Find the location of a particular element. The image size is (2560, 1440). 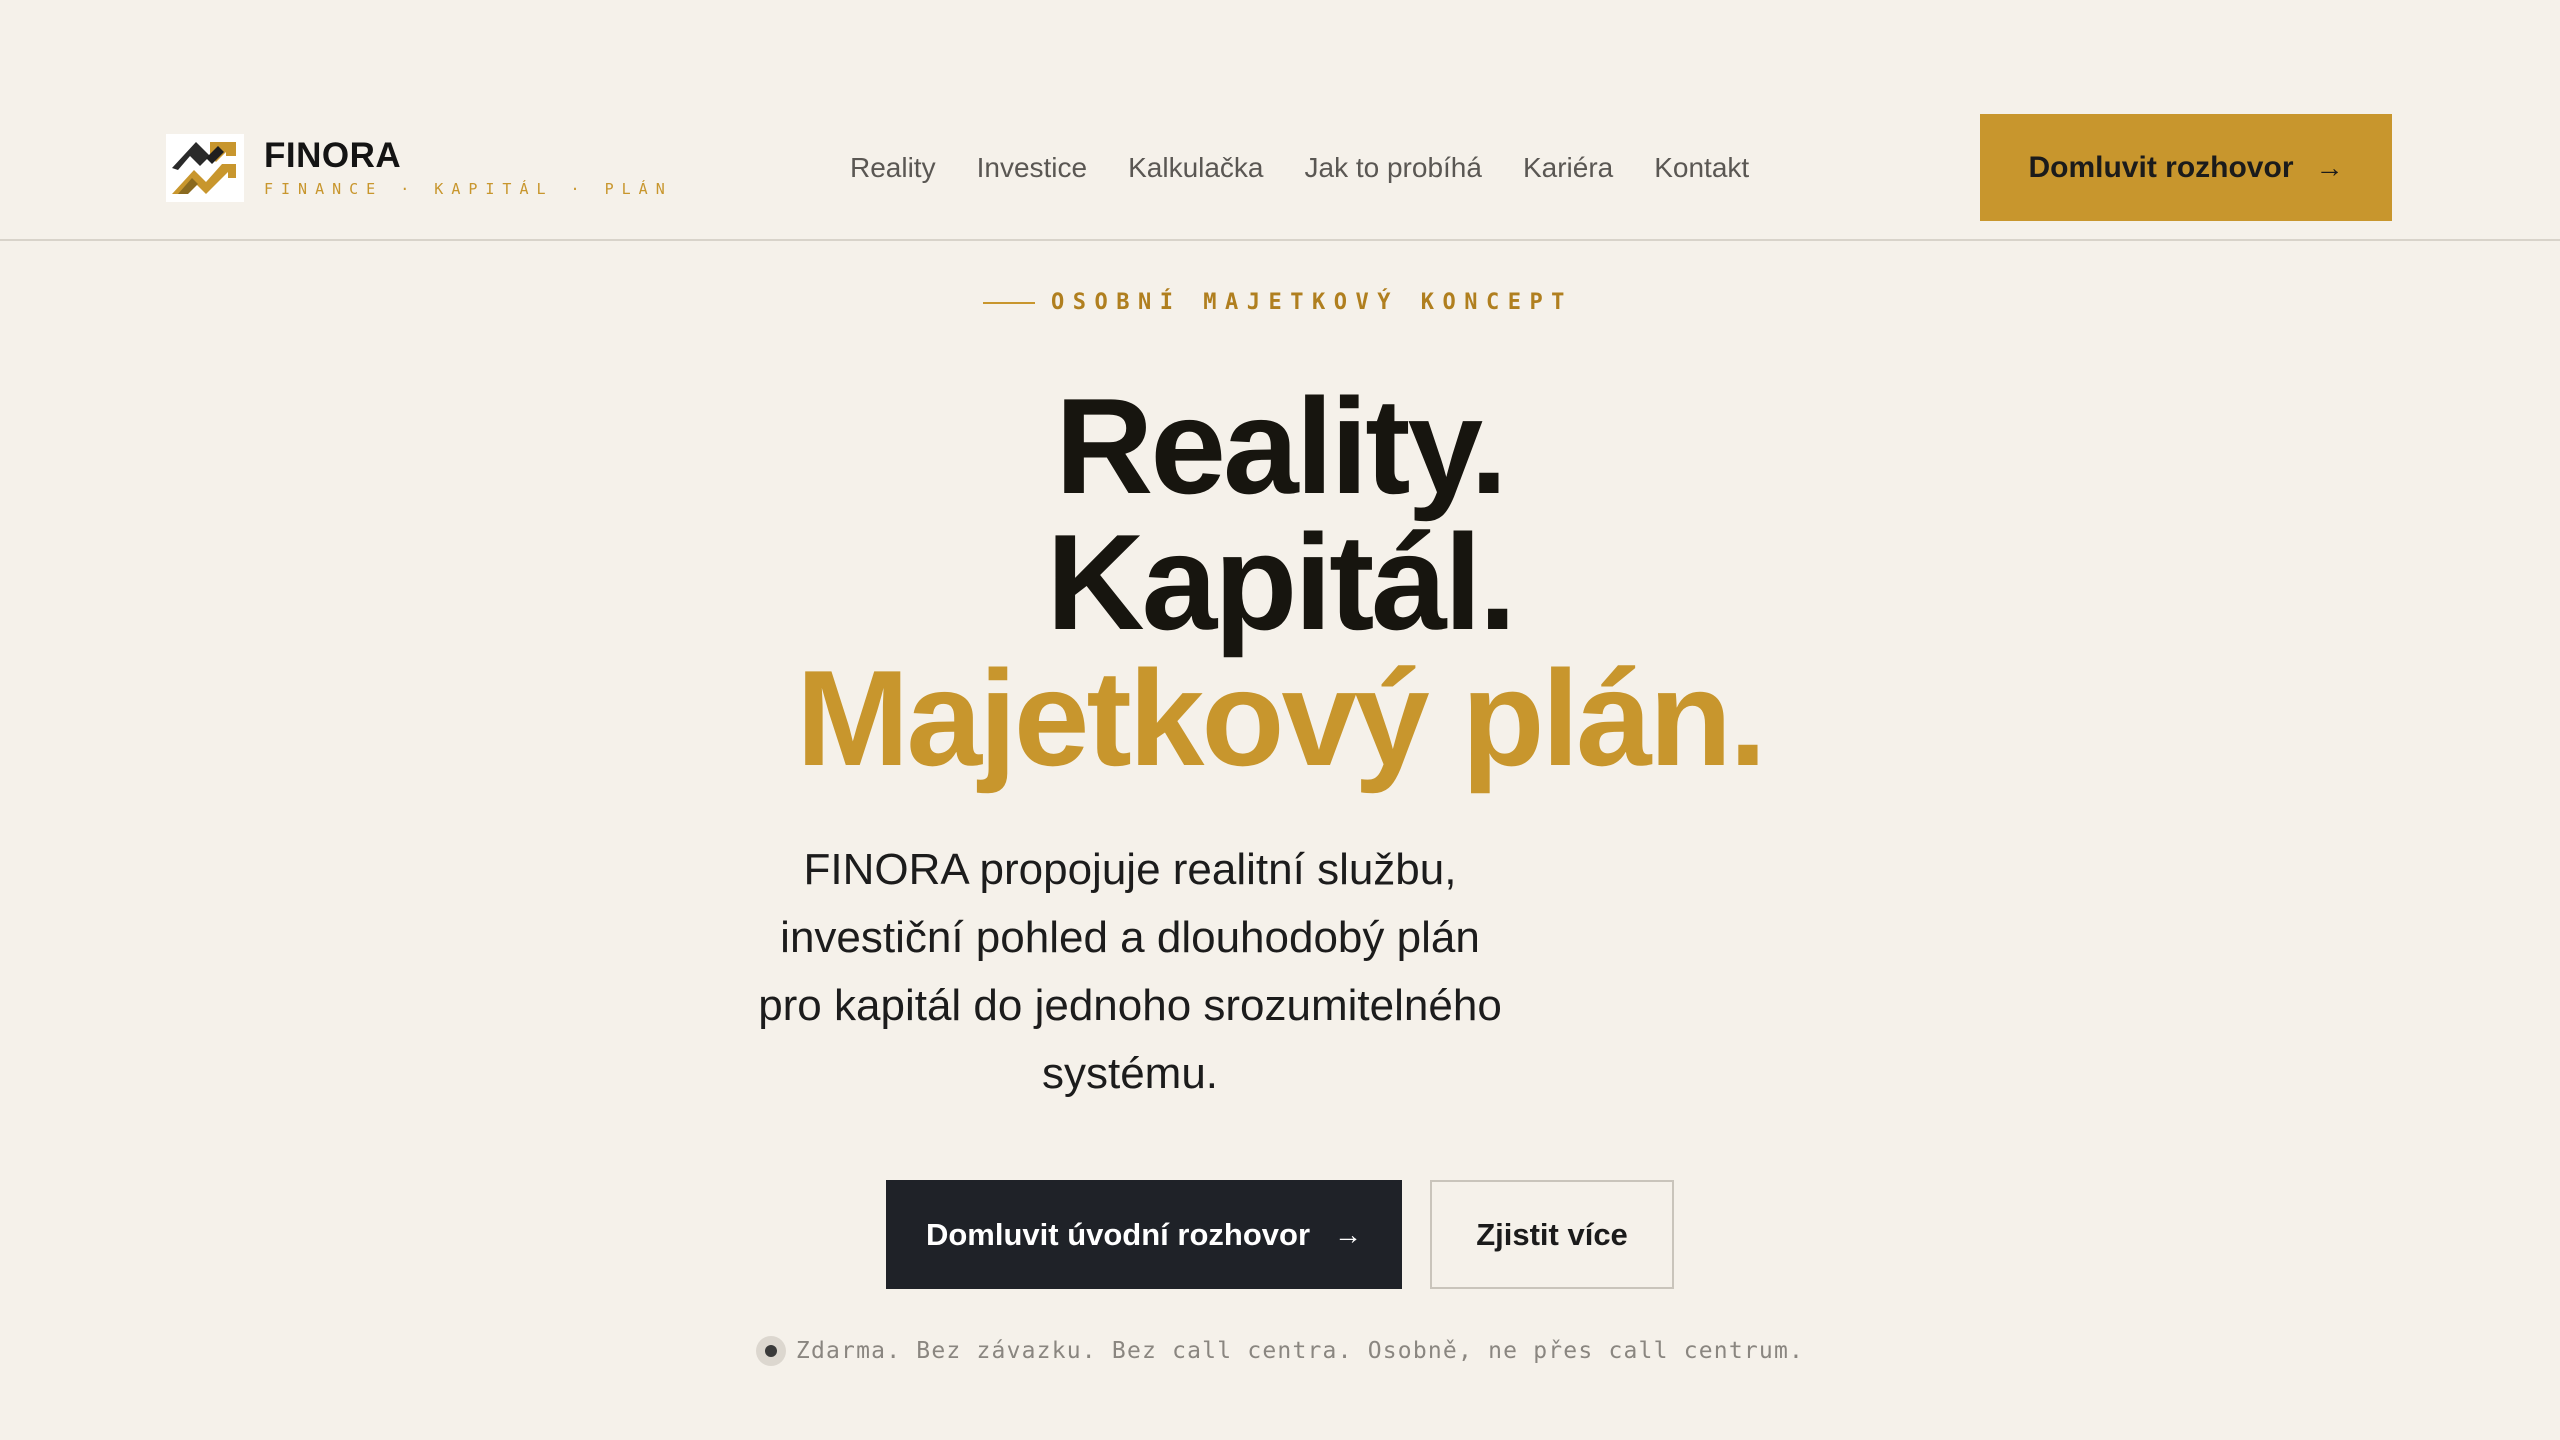

finora-logo-icon is located at coordinates (205, 168).